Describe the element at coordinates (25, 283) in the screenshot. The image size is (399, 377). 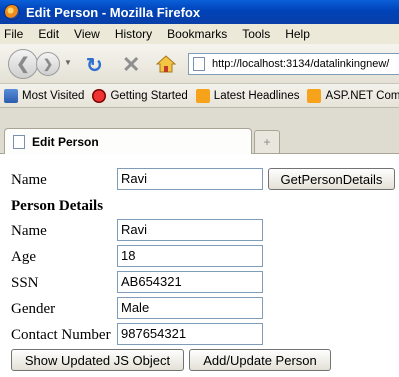
I see `ssn-label: SSN` at that location.